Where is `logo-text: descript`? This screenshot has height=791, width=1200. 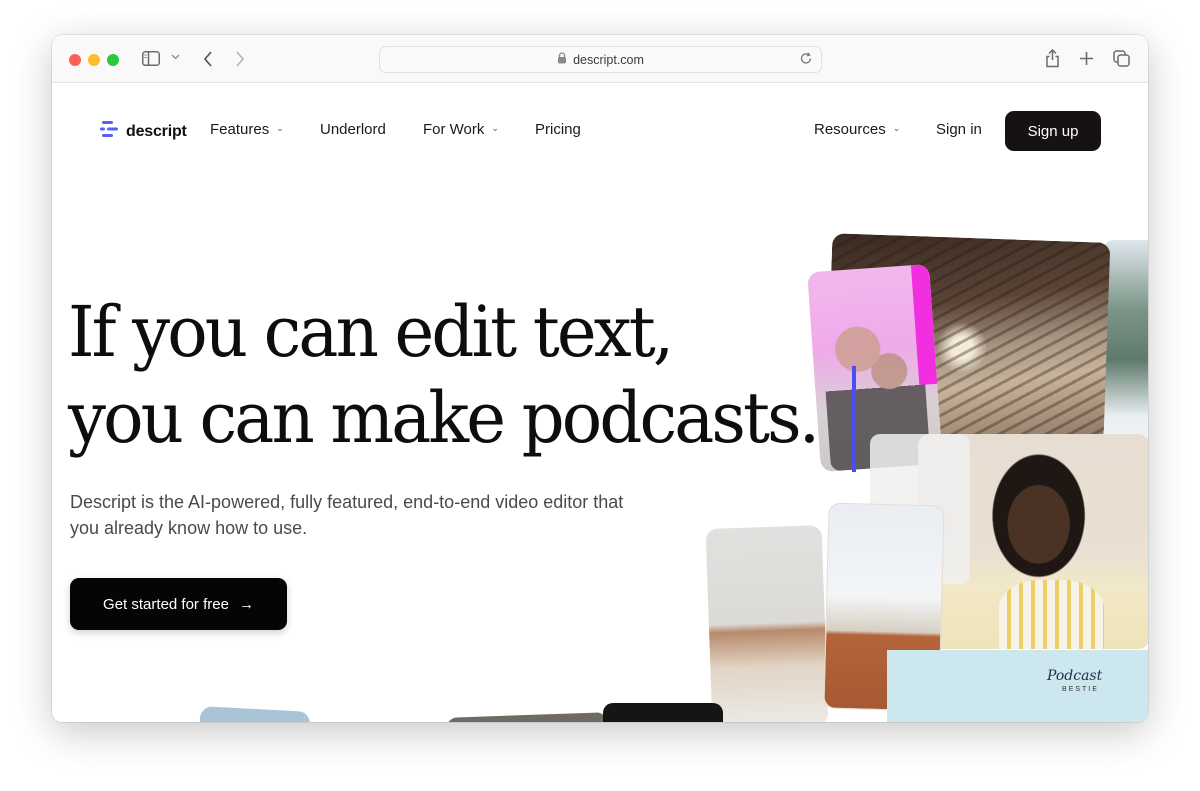
logo-text: descript is located at coordinates (156, 131).